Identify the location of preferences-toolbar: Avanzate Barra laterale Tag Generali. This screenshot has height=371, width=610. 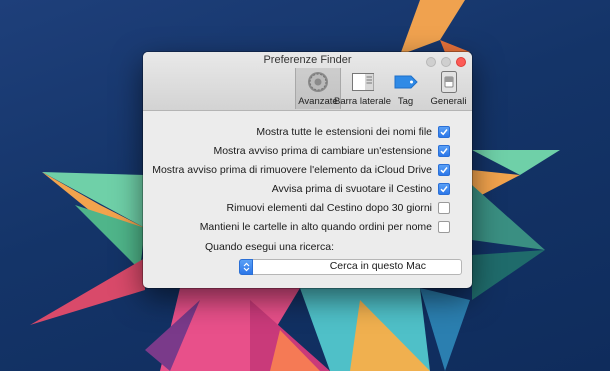
(382, 88).